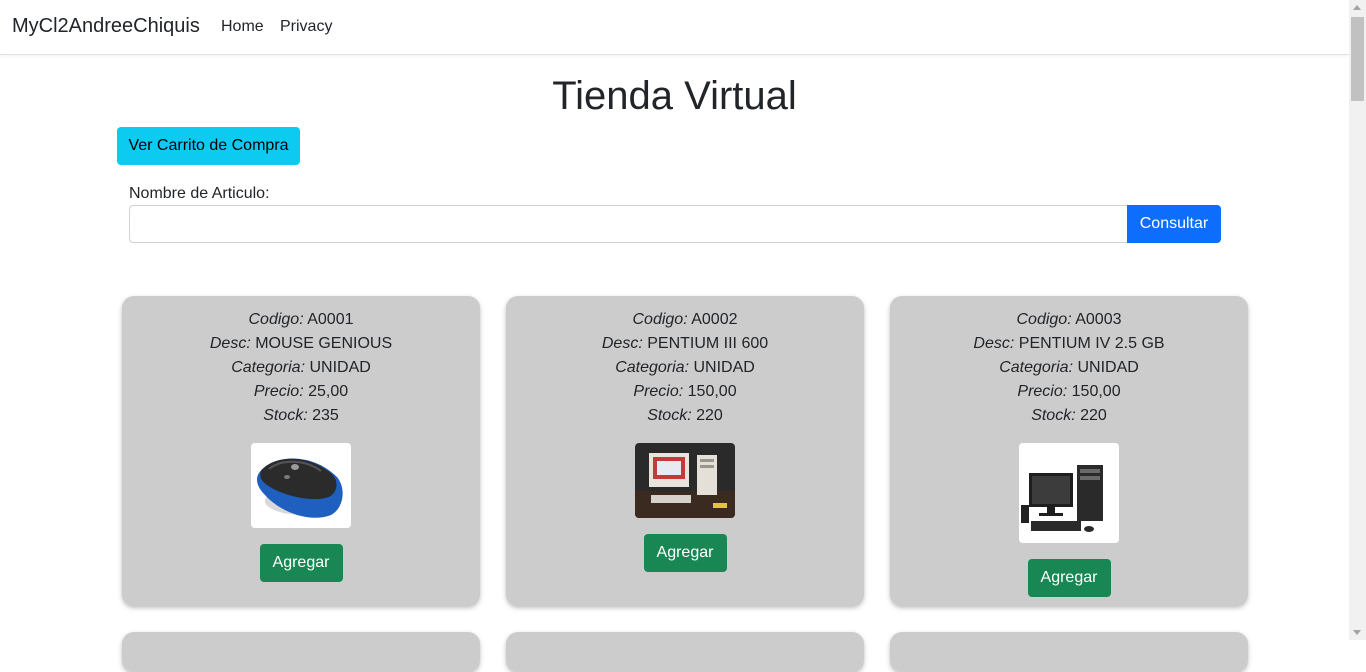 The width and height of the screenshot is (1366, 672). What do you see at coordinates (1069, 319) in the screenshot?
I see `product-code: Codigo: A0003` at bounding box center [1069, 319].